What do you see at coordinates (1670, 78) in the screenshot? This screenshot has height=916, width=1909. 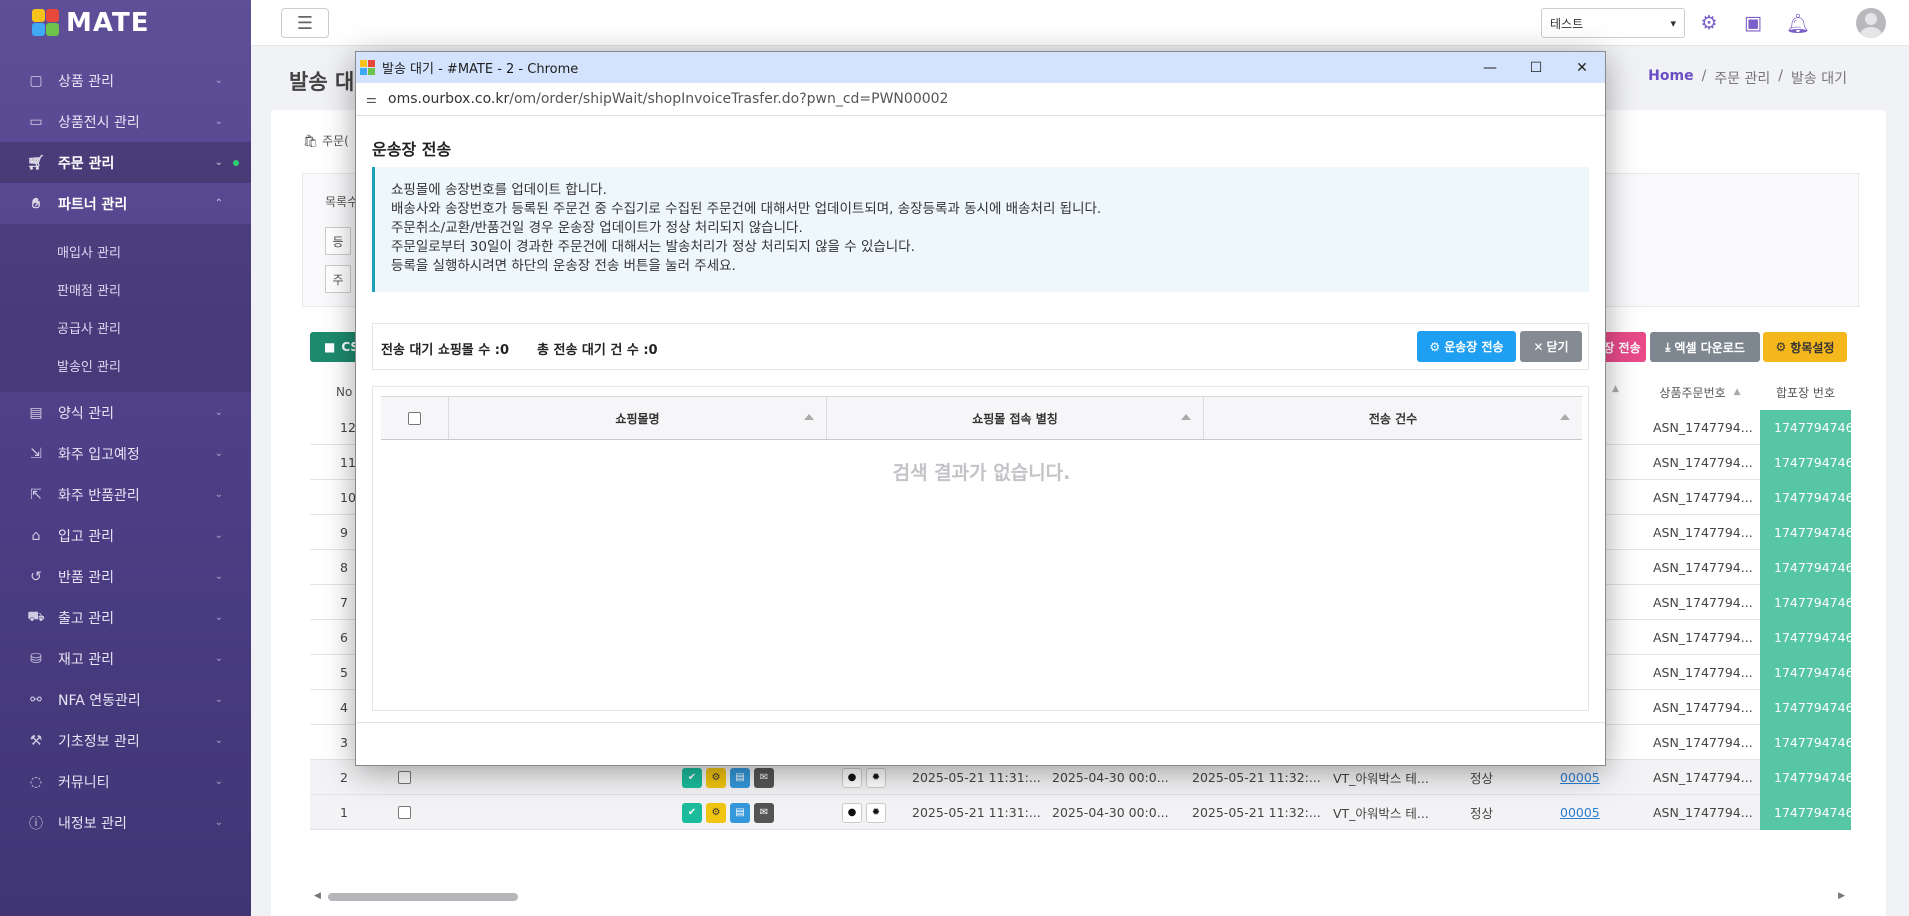 I see `breadcrumb-home: Home` at bounding box center [1670, 78].